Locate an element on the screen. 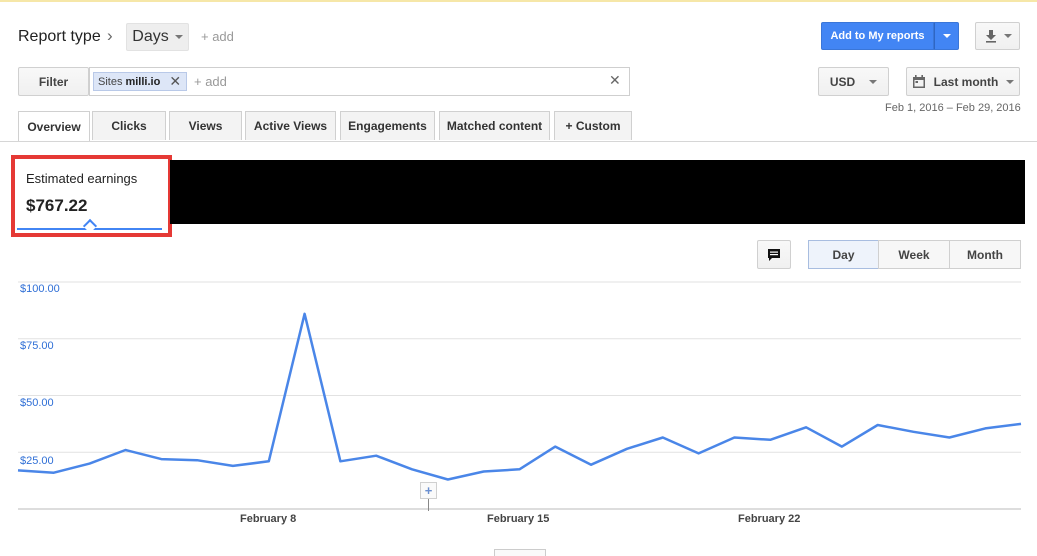  annotation-marker-stem is located at coordinates (428, 505).